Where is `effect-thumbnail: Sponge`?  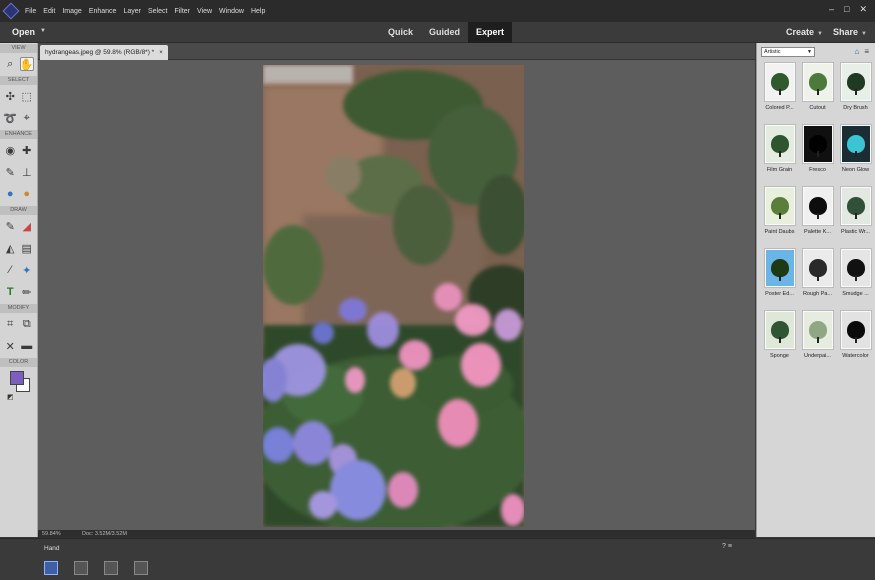
effect-thumbnail: Sponge is located at coordinates (779, 339).